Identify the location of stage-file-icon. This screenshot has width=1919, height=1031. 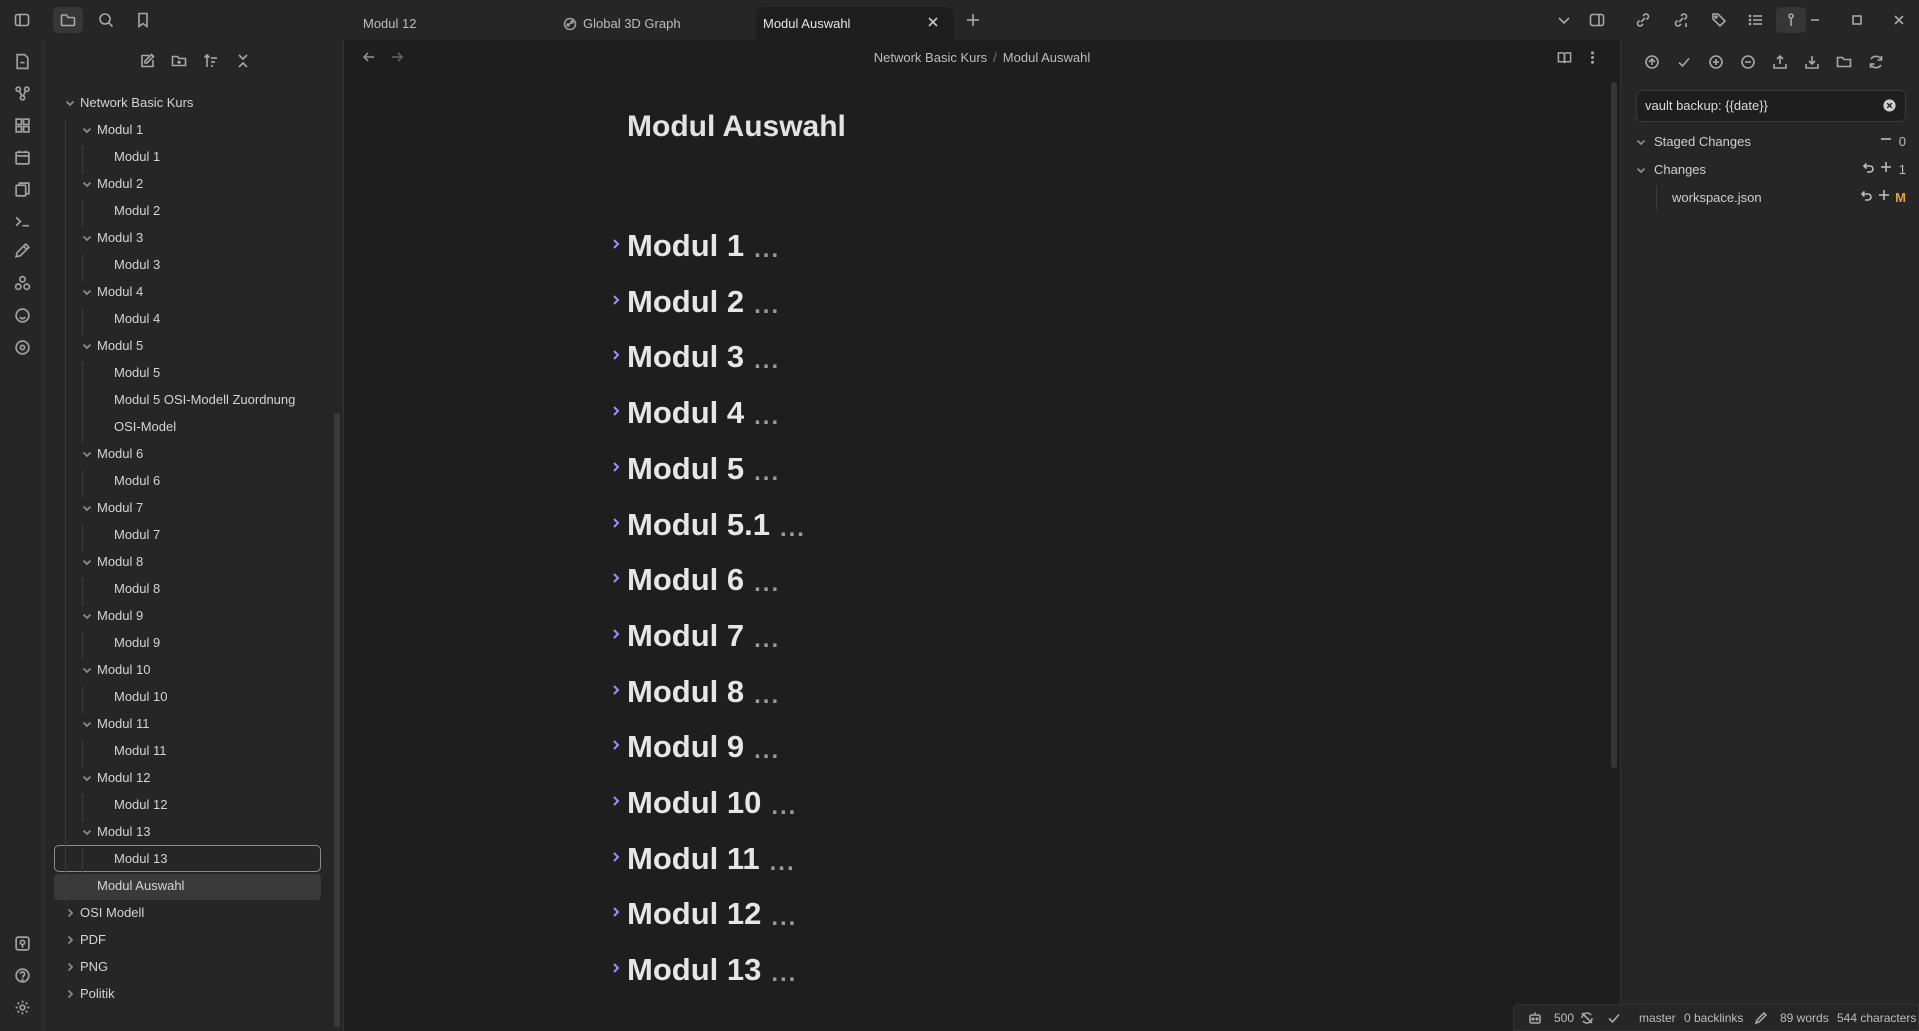
(1884, 198).